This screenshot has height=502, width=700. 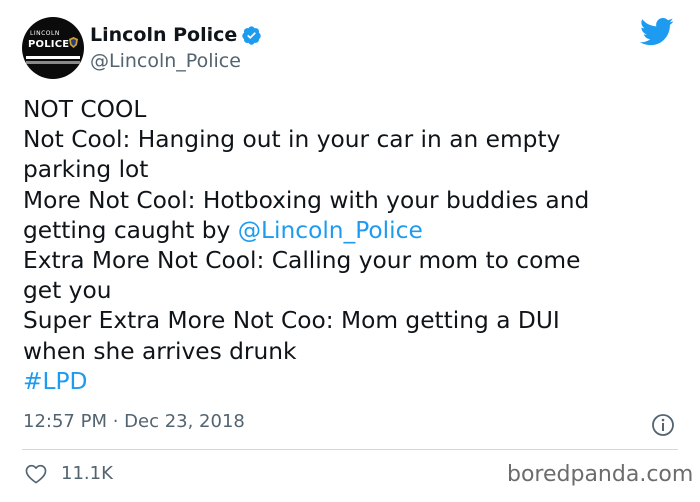 What do you see at coordinates (163, 35) in the screenshot?
I see `display-name: Lincoln Police` at bounding box center [163, 35].